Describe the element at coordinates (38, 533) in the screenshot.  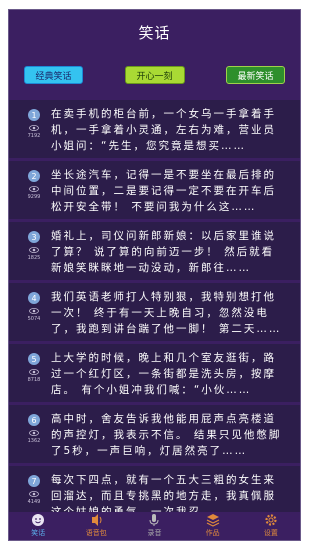
I see `tab-label: 笑话` at that location.